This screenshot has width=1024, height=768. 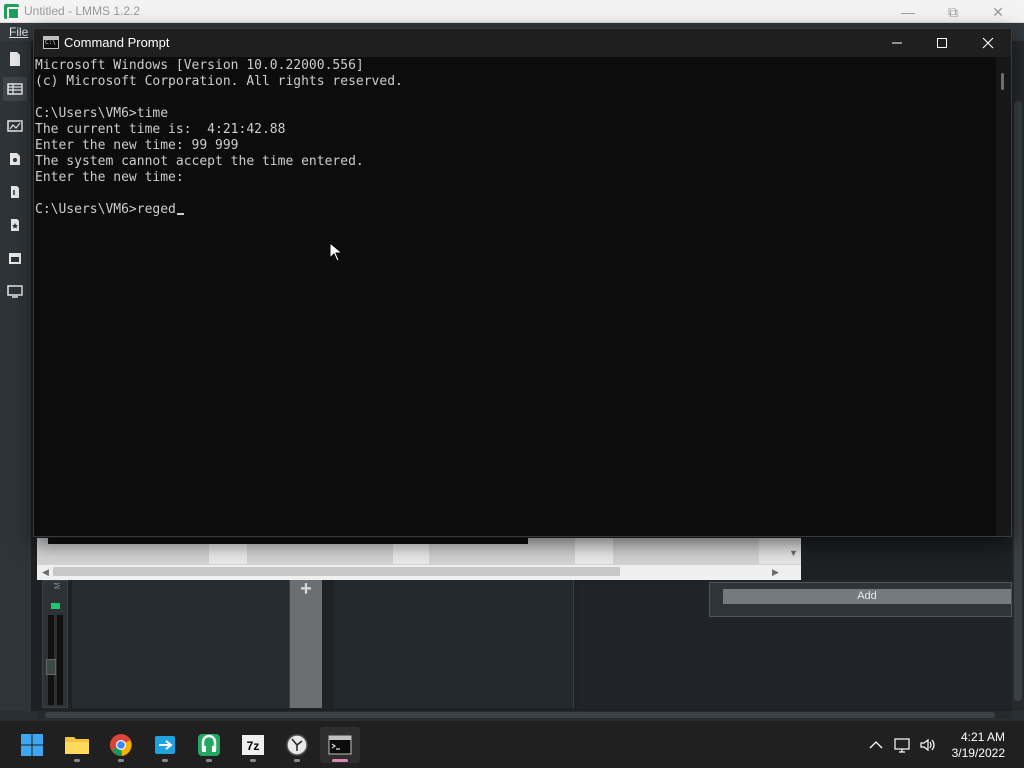 What do you see at coordinates (15, 192) in the screenshot?
I see `piano-roll-icon` at bounding box center [15, 192].